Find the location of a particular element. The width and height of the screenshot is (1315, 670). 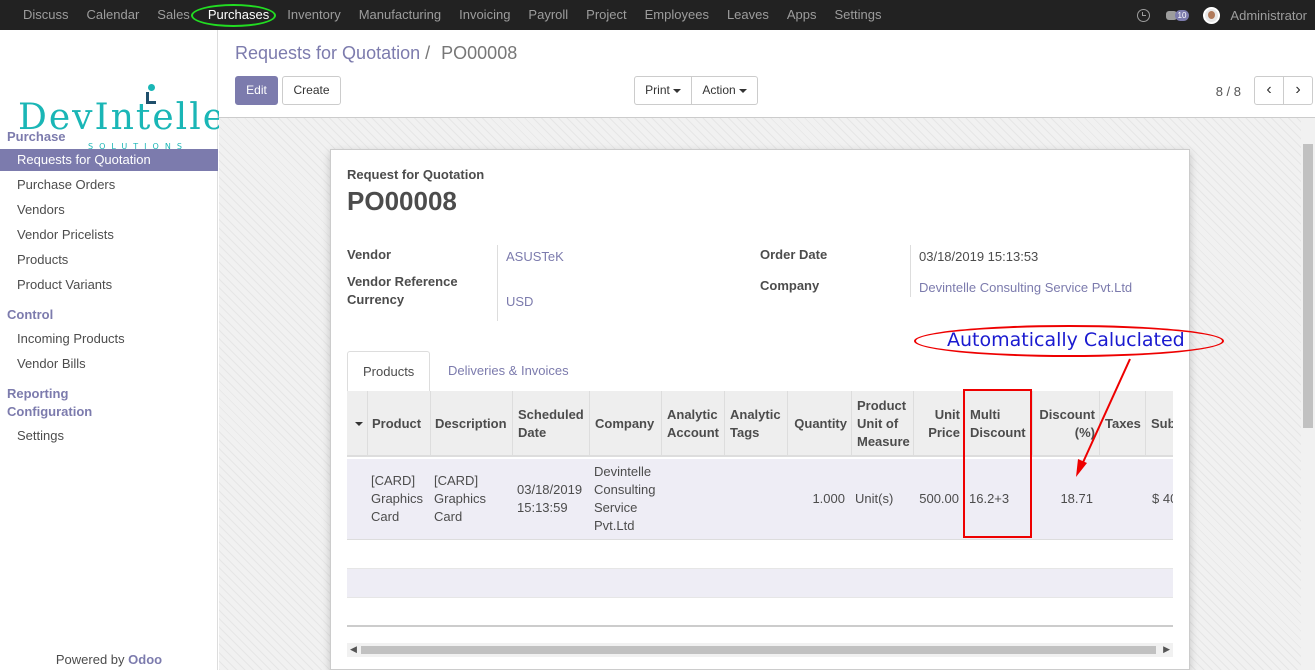

powered-by: Powered by Odoo is located at coordinates (109, 659).